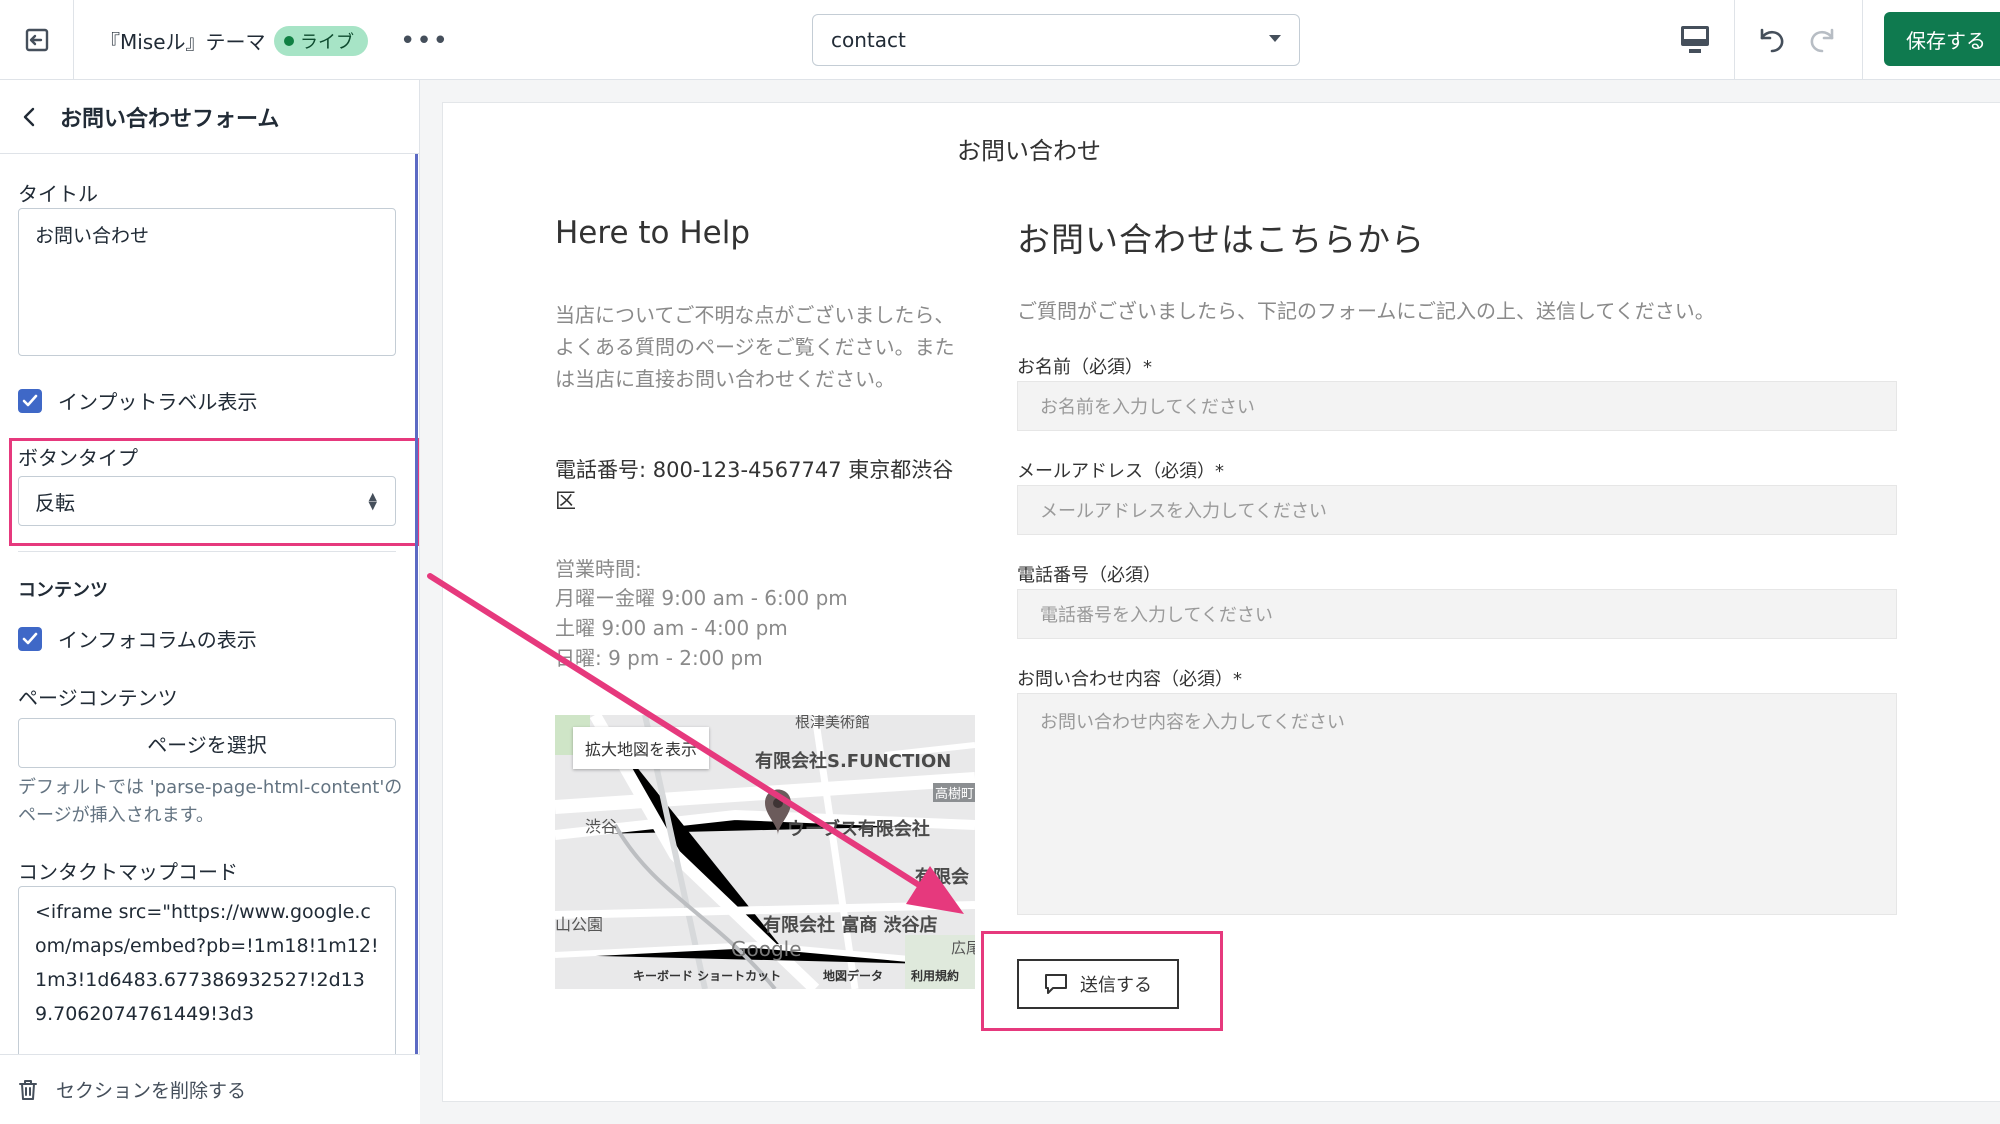 The height and width of the screenshot is (1124, 2000). I want to click on exit-button, so click(37, 40).